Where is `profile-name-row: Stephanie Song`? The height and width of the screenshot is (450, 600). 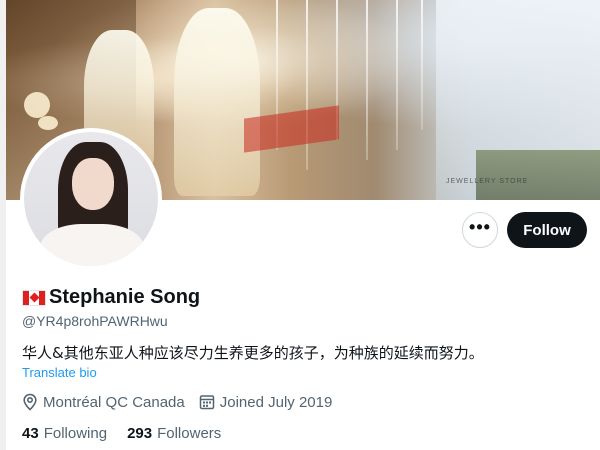 profile-name-row: Stephanie Song is located at coordinates (111, 297).